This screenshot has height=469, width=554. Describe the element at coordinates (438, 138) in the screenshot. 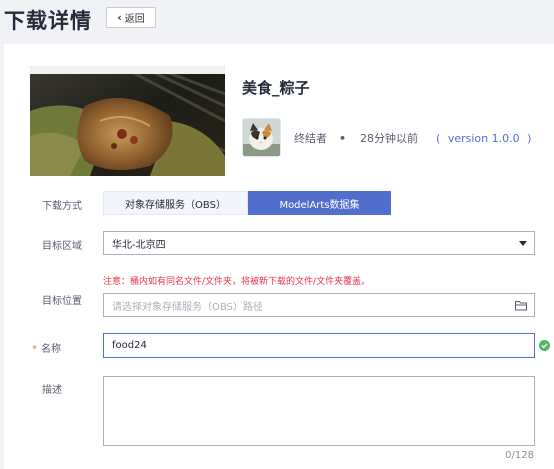

I see `version-open: (` at that location.